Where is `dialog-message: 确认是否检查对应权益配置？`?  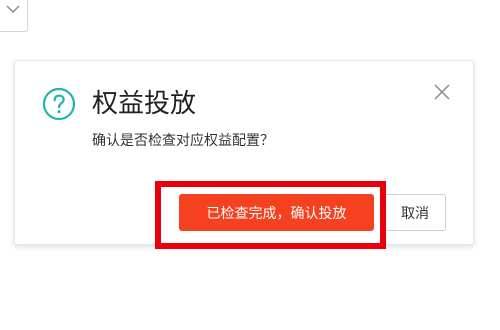 dialog-message: 确认是否检查对应权益配置？ is located at coordinates (183, 141).